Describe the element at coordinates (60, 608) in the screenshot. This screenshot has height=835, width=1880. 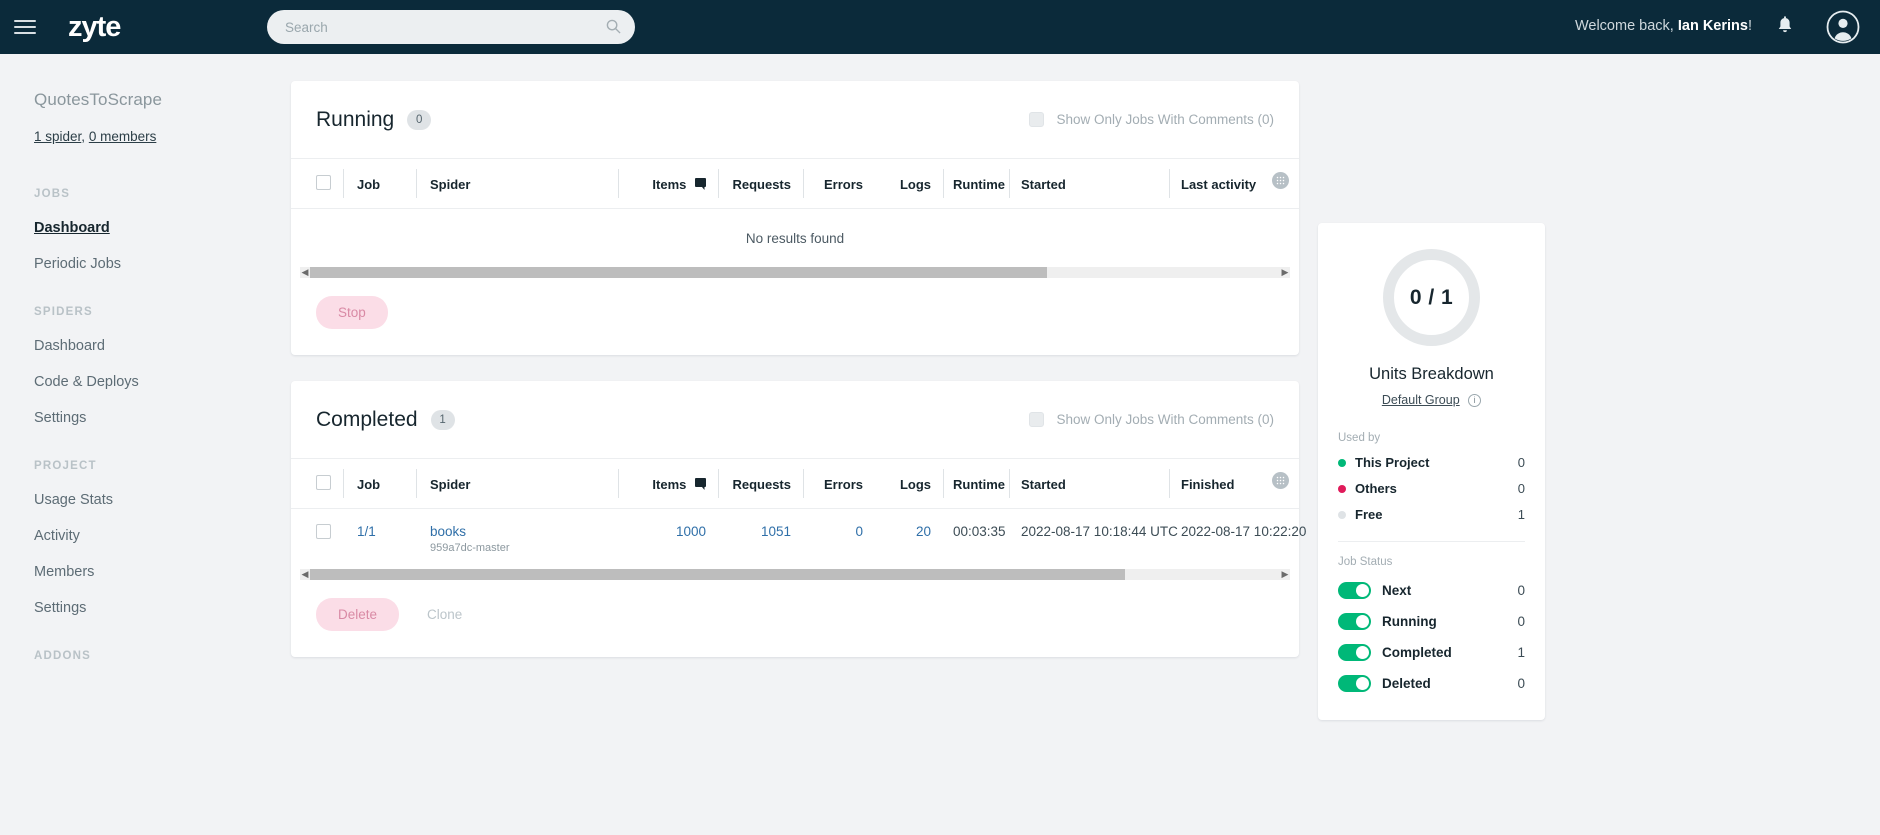
I see `sidebar-item-project-settings: Settings` at that location.